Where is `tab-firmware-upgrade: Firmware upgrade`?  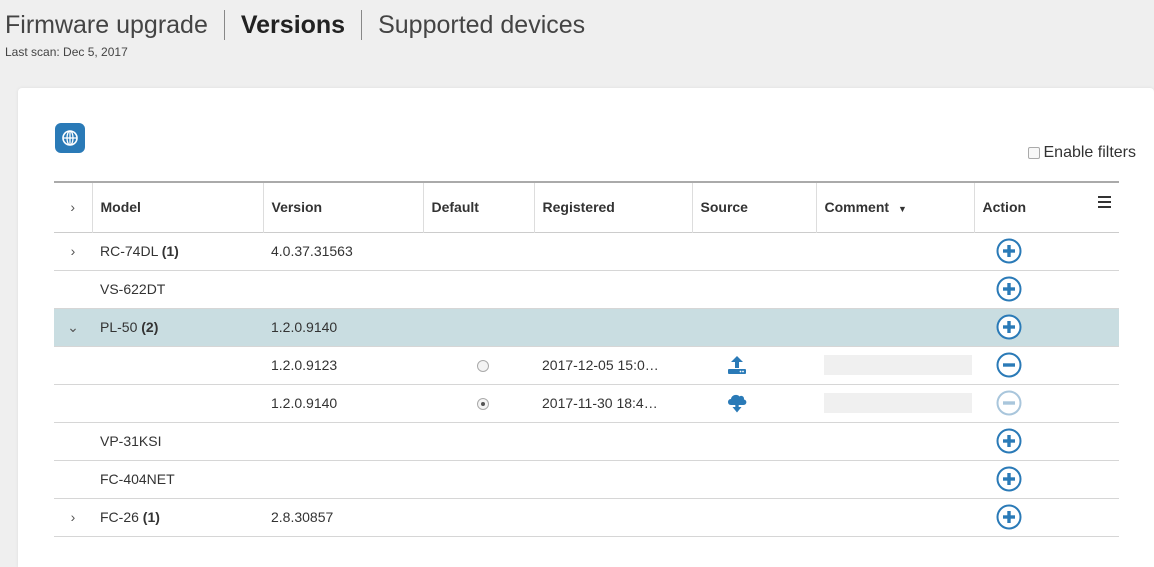 tab-firmware-upgrade: Firmware upgrade is located at coordinates (106, 25).